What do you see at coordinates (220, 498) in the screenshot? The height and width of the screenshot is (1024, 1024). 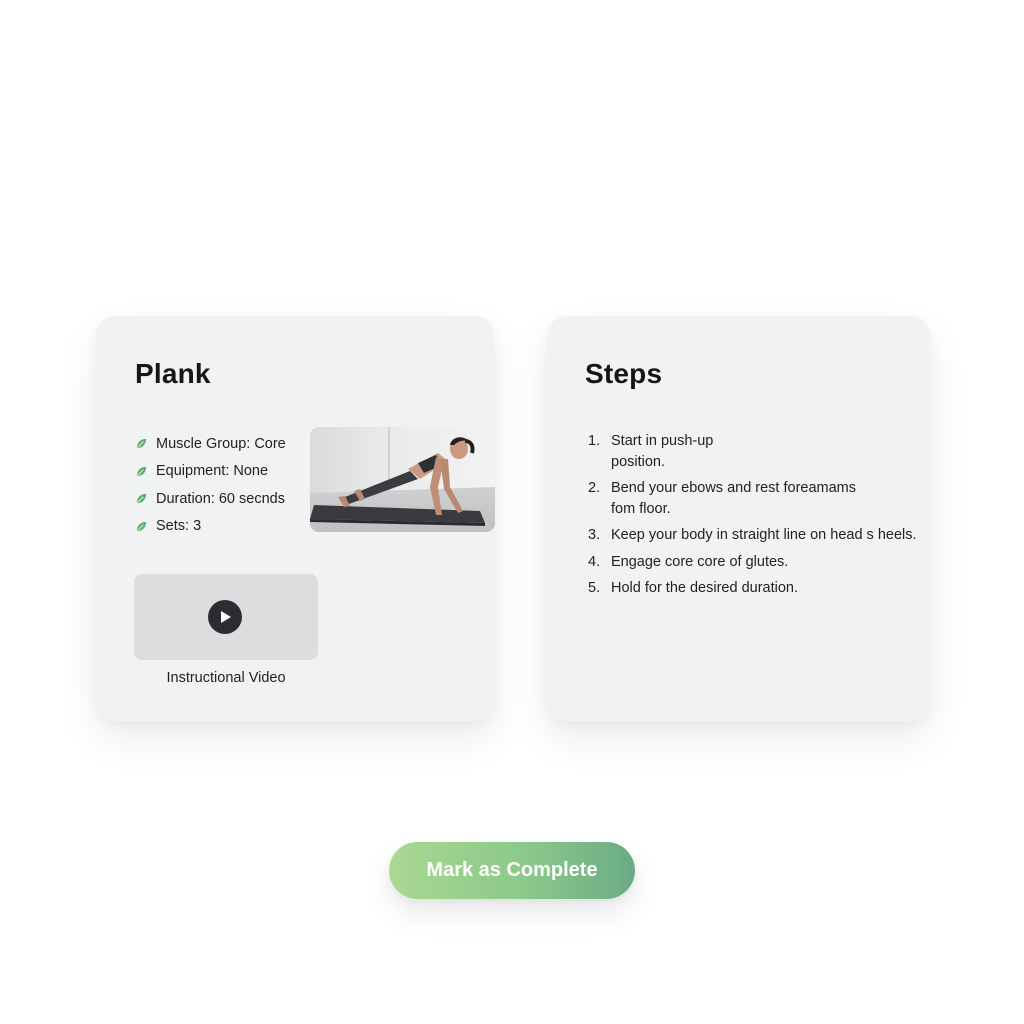 I see `detail-text: Duration: 60 secnds` at bounding box center [220, 498].